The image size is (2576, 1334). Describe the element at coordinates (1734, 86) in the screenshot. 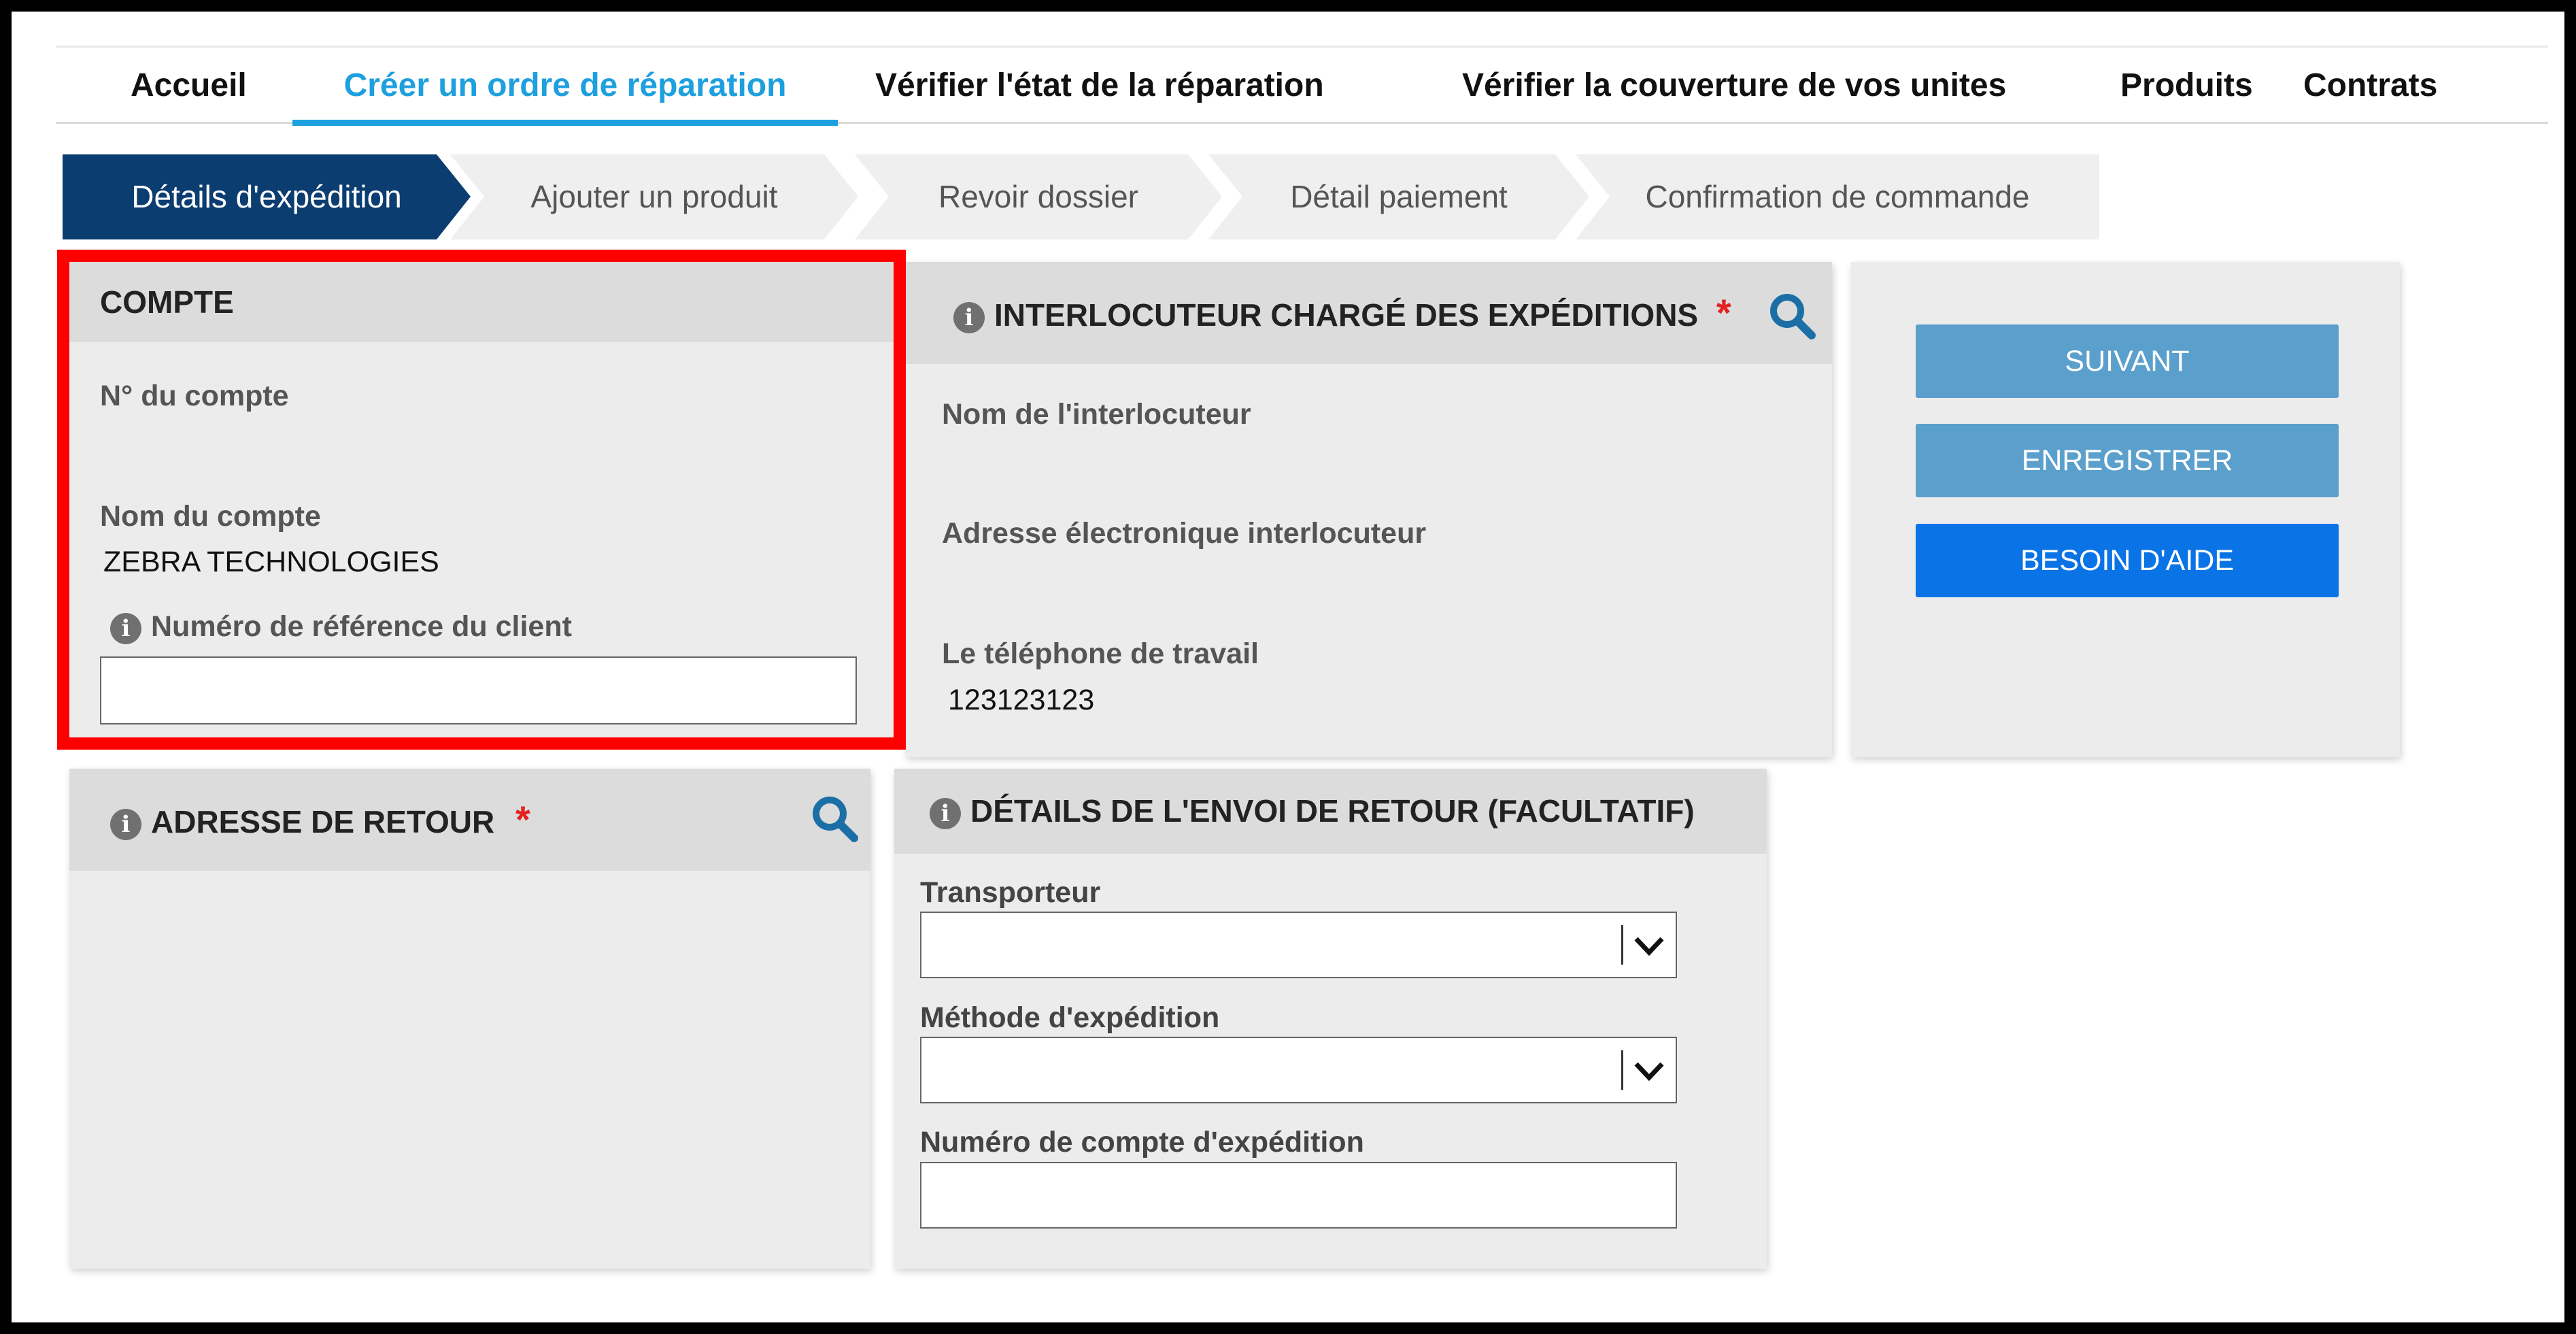

I see `nav-check-coverage: Vérifier la couverture de vos unites` at that location.